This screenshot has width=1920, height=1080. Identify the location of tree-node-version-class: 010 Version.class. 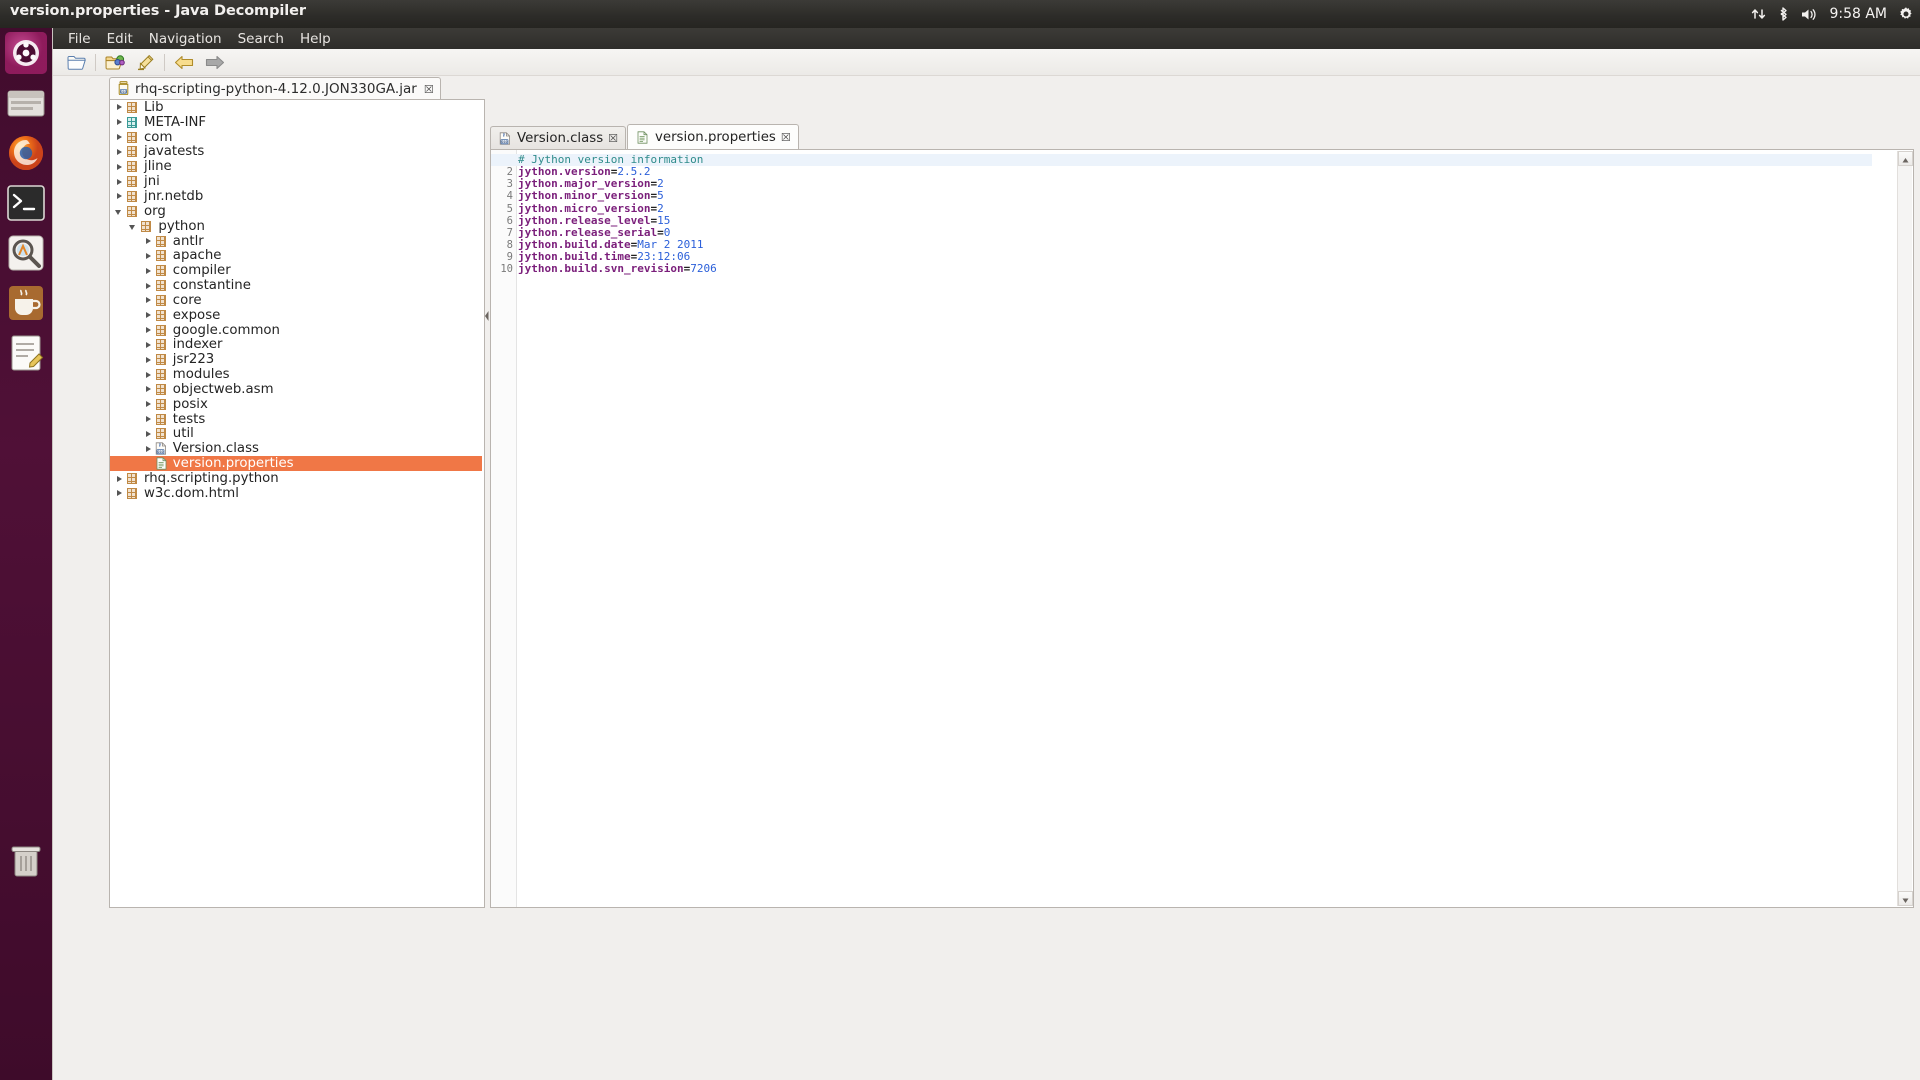
(297, 448).